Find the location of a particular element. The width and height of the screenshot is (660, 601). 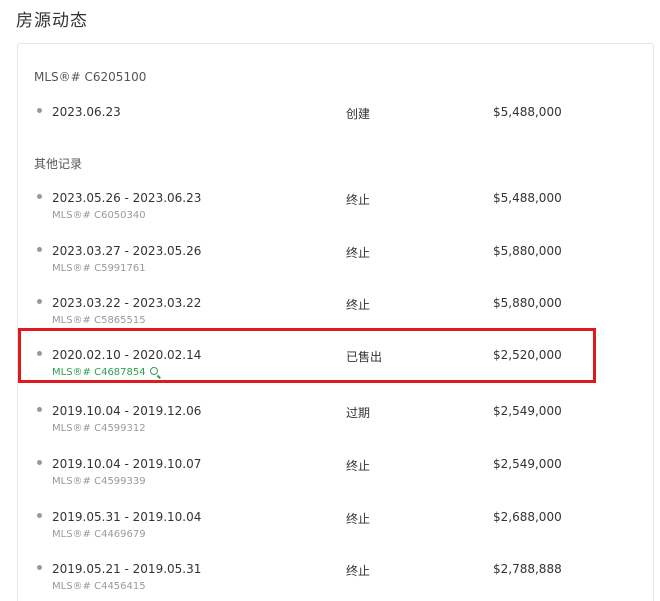

row-date: 2023.05.26 - 2023.06.23 is located at coordinates (127, 198).